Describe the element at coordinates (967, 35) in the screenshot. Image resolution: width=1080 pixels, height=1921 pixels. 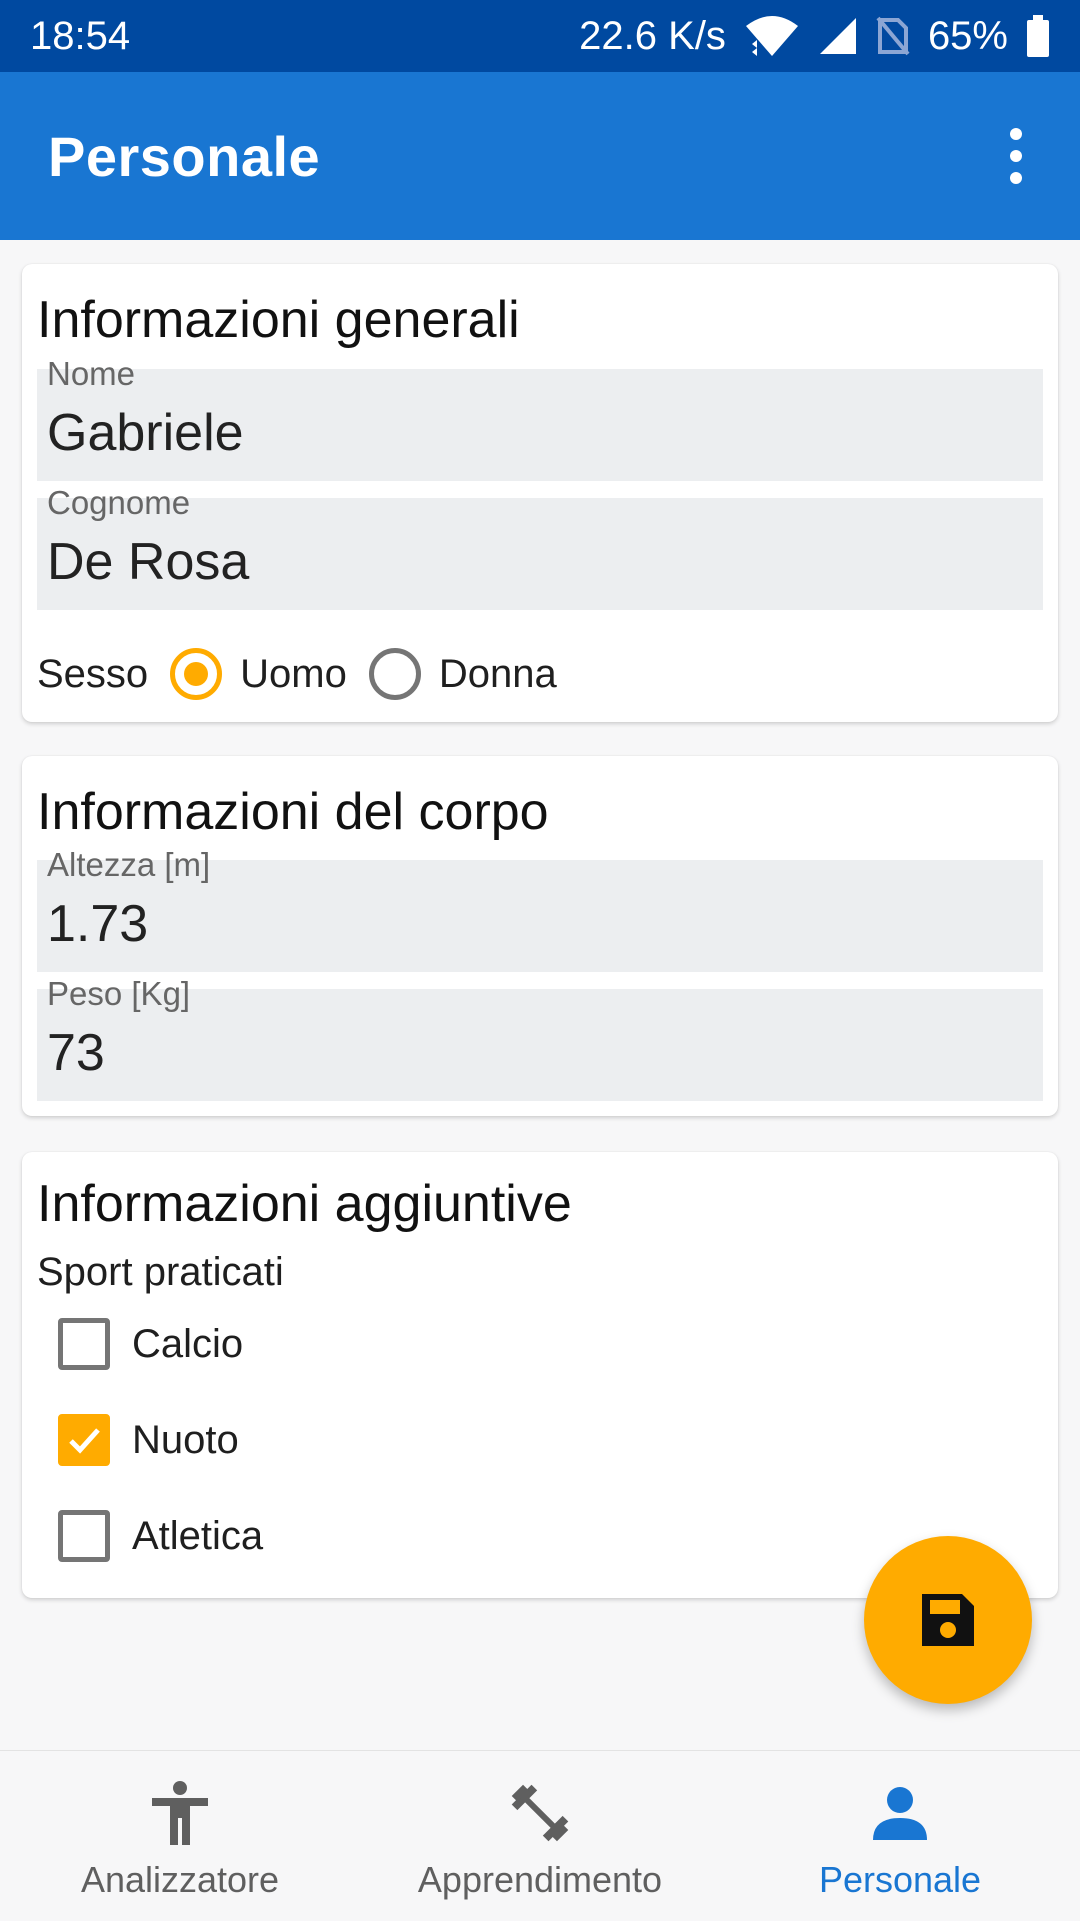
I see `battery-level: 65%` at that location.